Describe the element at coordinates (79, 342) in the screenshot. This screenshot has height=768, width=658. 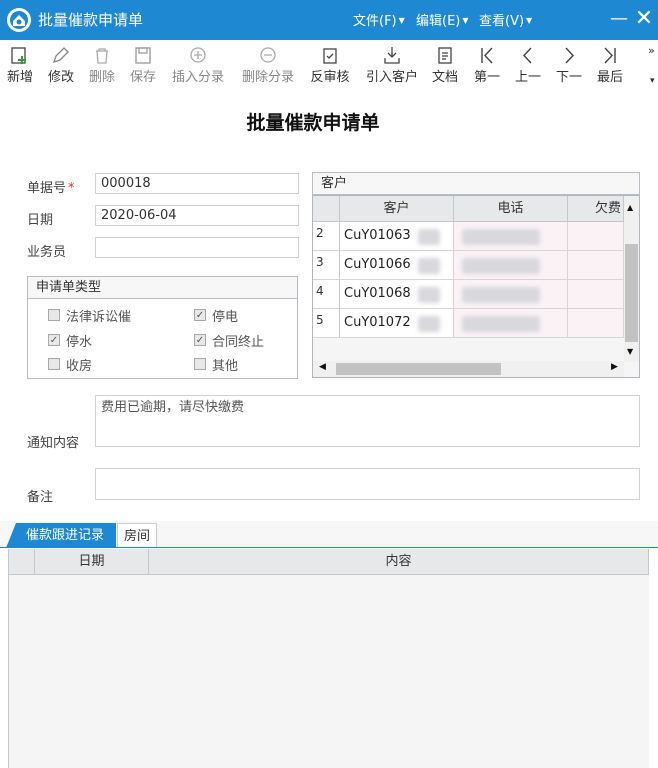
I see `type-checkbox-label: 停水` at that location.